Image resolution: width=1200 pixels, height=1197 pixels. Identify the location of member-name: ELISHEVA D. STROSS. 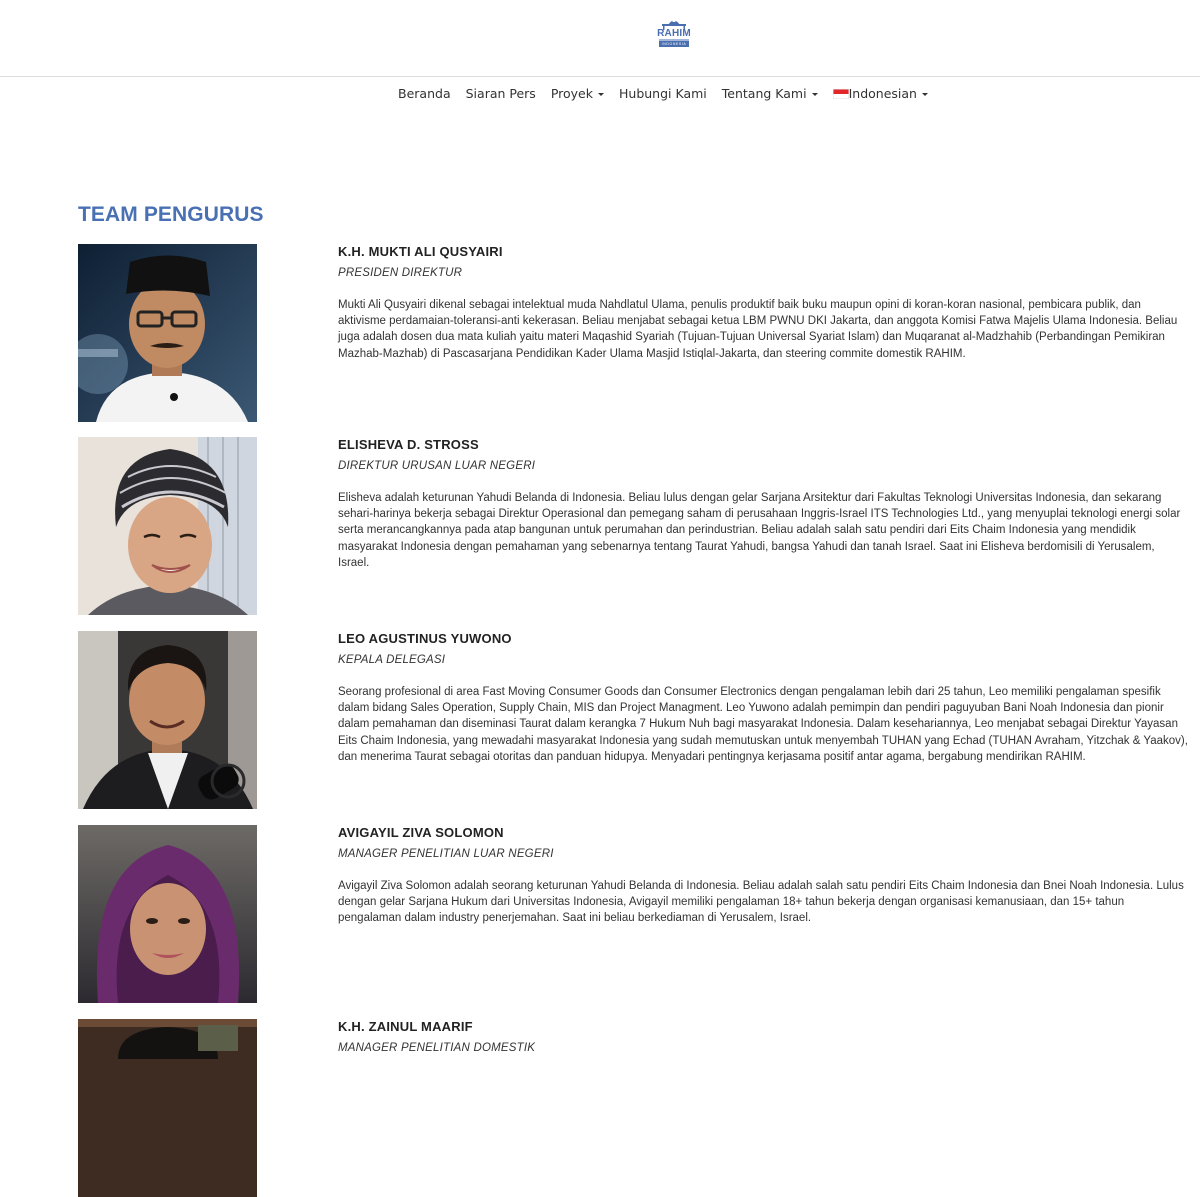
(408, 444).